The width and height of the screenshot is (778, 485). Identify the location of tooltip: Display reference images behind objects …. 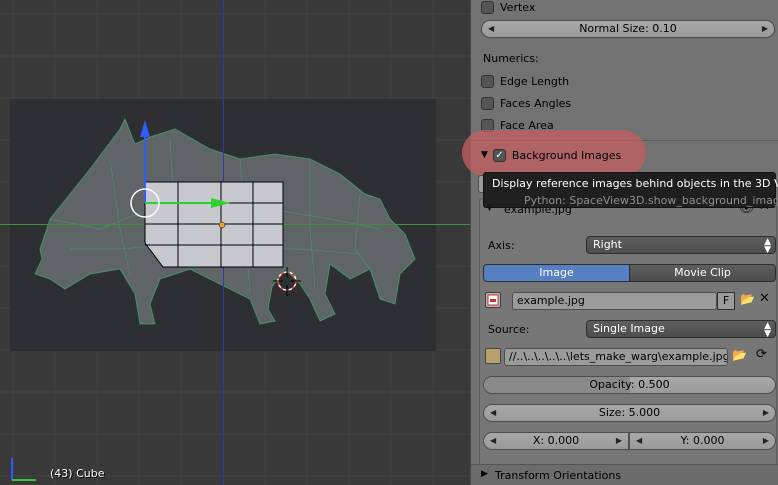
(630, 190).